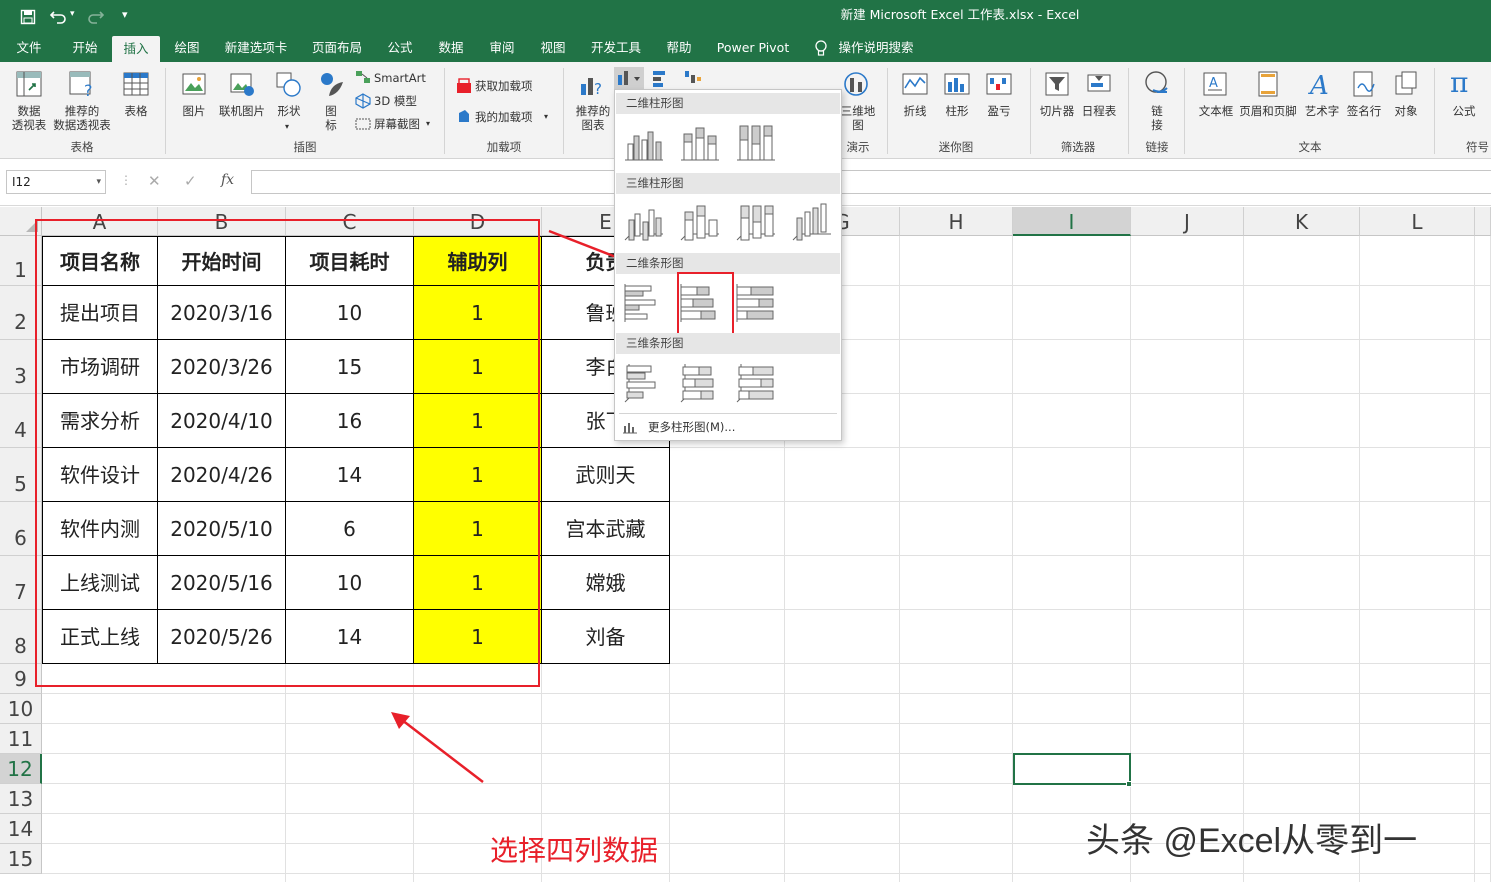  What do you see at coordinates (999, 84) in the screenshot?
I see `sparkline-winloss-icon` at bounding box center [999, 84].